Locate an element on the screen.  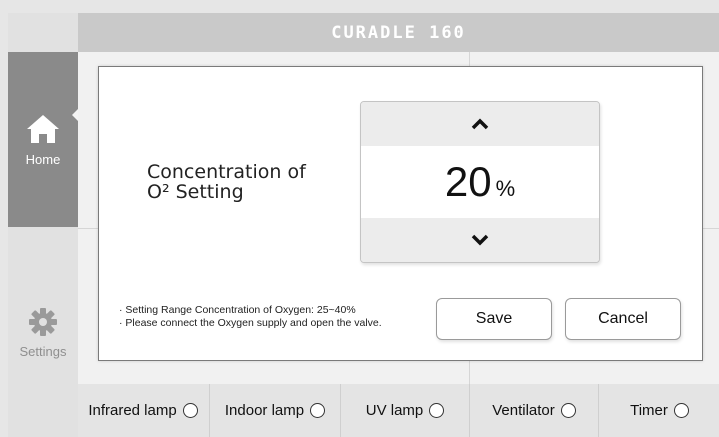
chevron-down-icon is located at coordinates (480, 240).